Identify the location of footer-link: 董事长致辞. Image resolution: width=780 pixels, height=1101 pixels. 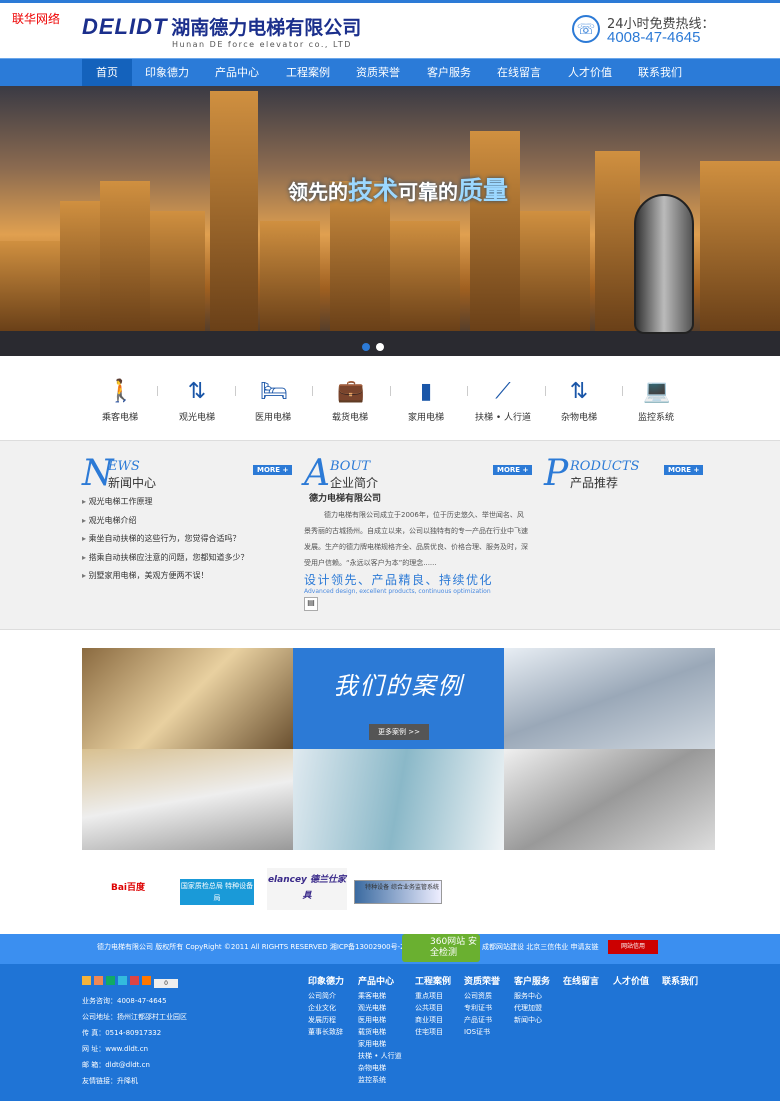
(326, 1033).